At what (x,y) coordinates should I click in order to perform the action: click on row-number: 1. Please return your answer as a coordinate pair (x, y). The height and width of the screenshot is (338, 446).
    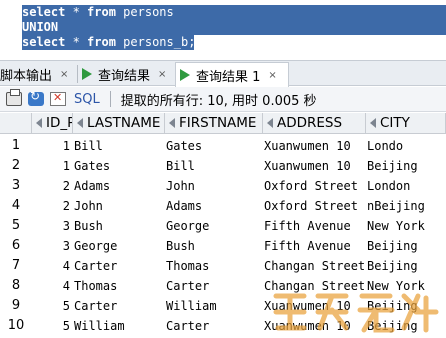
    Looking at the image, I should click on (16, 145).